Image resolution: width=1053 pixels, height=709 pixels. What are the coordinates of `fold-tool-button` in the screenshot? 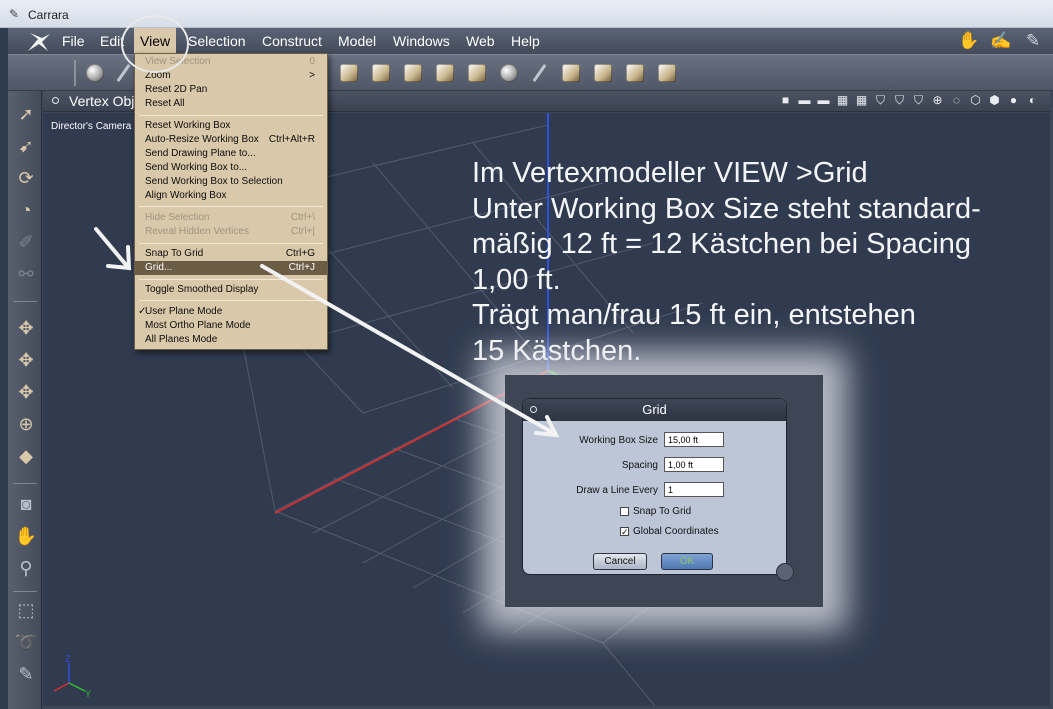 It's located at (603, 73).